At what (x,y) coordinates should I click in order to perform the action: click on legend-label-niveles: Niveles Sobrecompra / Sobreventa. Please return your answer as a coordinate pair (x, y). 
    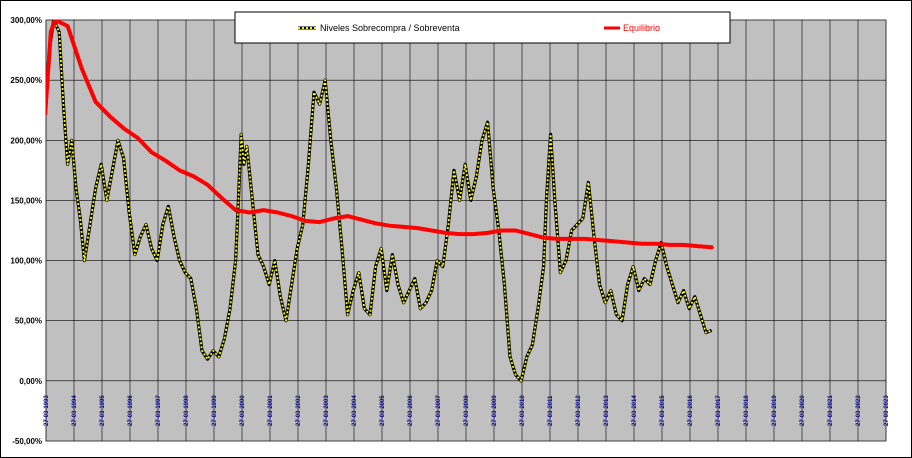
    Looking at the image, I should click on (390, 28).